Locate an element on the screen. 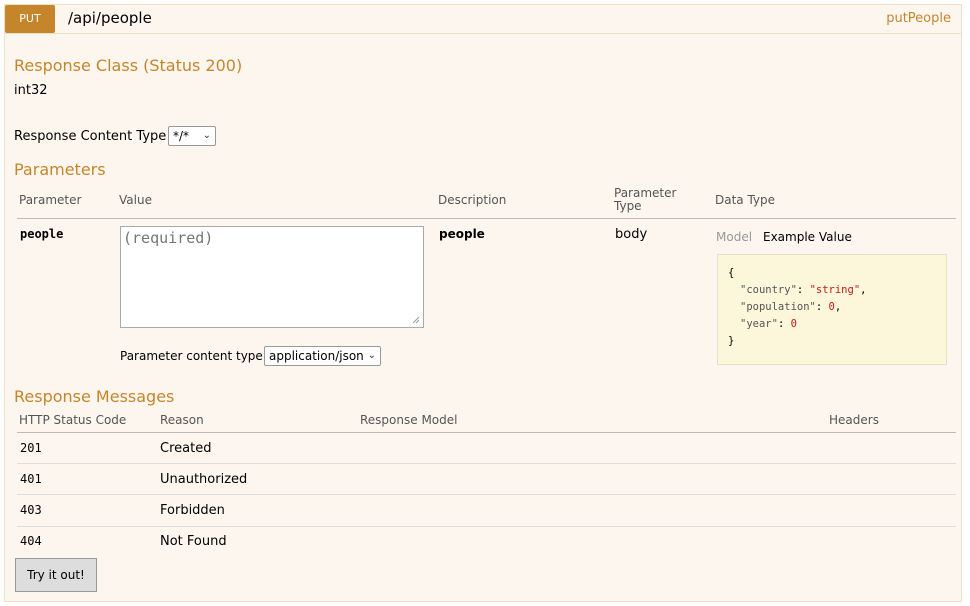 The width and height of the screenshot is (970, 606). col-parameter: Parameter is located at coordinates (50, 200).